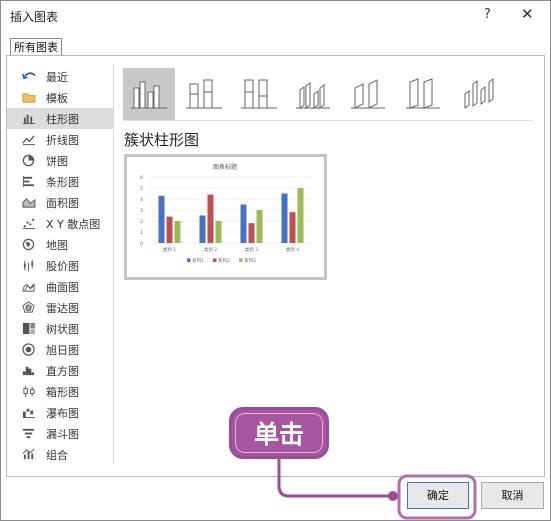  I want to click on sidebar-item: 面积图, so click(60, 202).